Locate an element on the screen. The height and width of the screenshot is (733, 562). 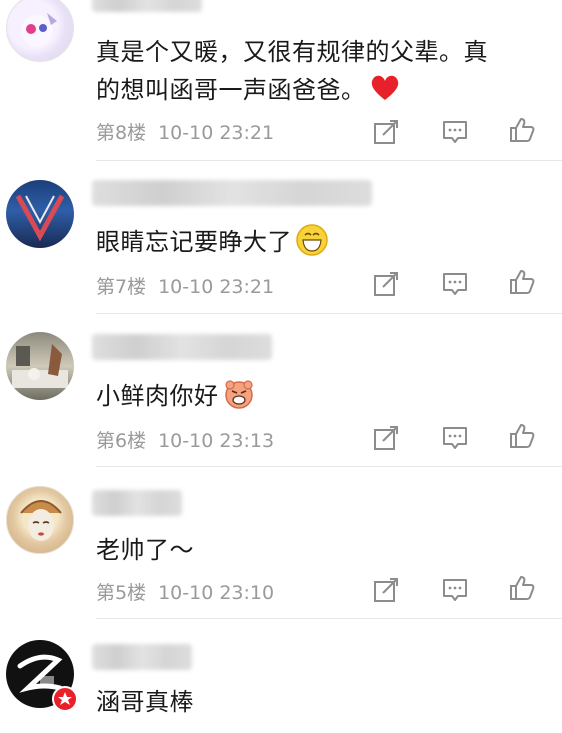
comment-meta: 第7楼 10-10 23:21 is located at coordinates (191, 285).